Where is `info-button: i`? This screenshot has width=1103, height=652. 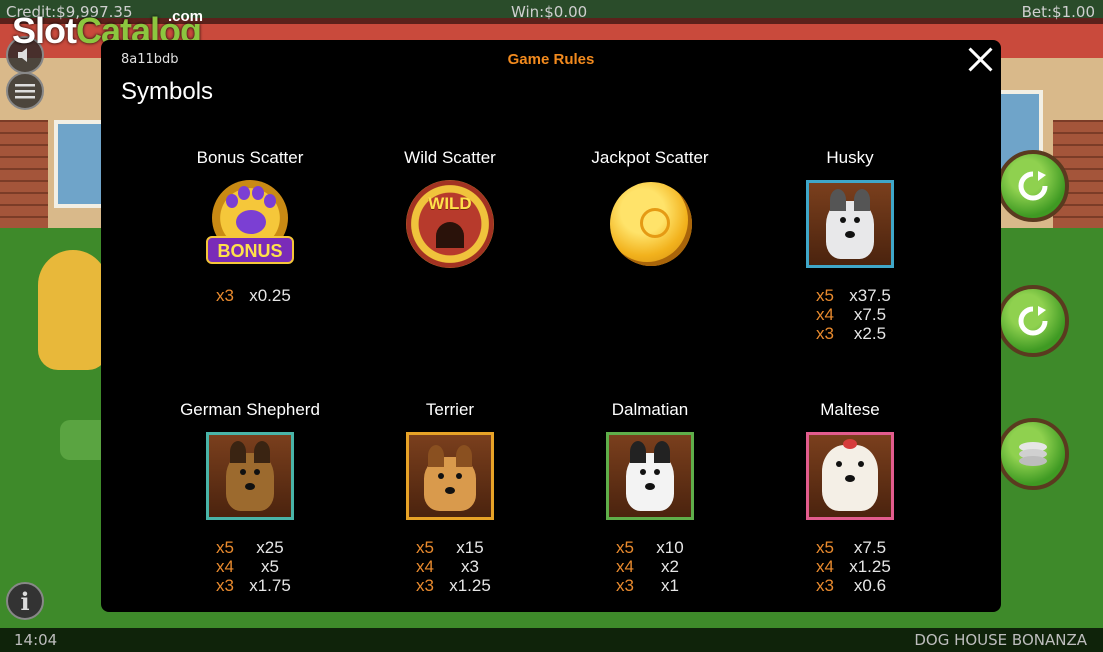 info-button: i is located at coordinates (25, 601).